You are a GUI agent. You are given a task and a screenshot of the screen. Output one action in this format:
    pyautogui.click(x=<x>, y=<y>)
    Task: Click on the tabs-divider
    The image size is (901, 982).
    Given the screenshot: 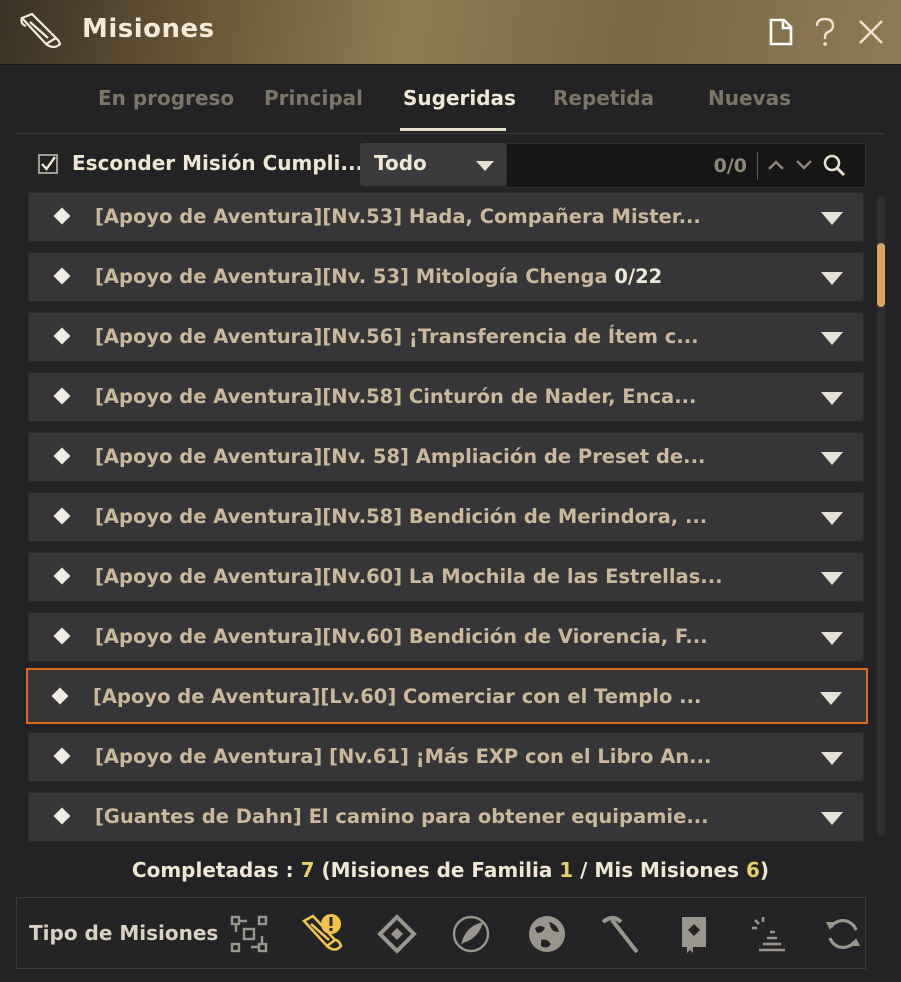 What is the action you would take?
    pyautogui.click(x=450, y=133)
    